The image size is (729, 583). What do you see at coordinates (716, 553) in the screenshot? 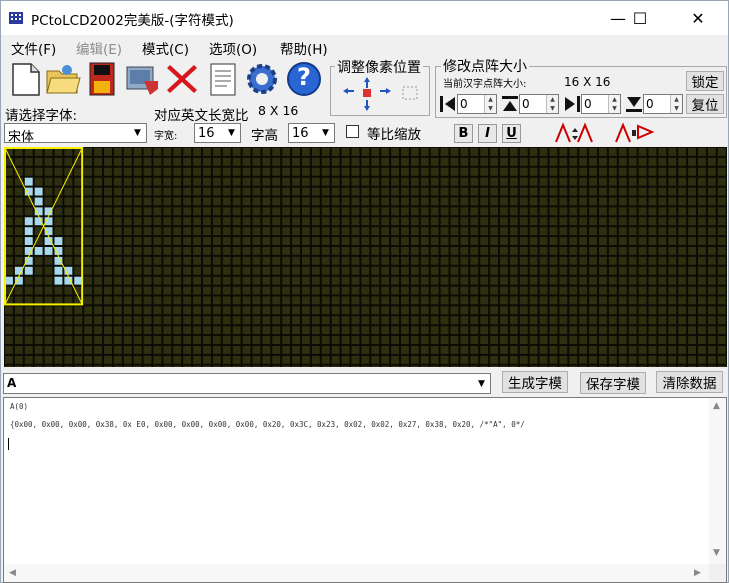
I see `scroll-down-icon: ▼` at bounding box center [716, 553].